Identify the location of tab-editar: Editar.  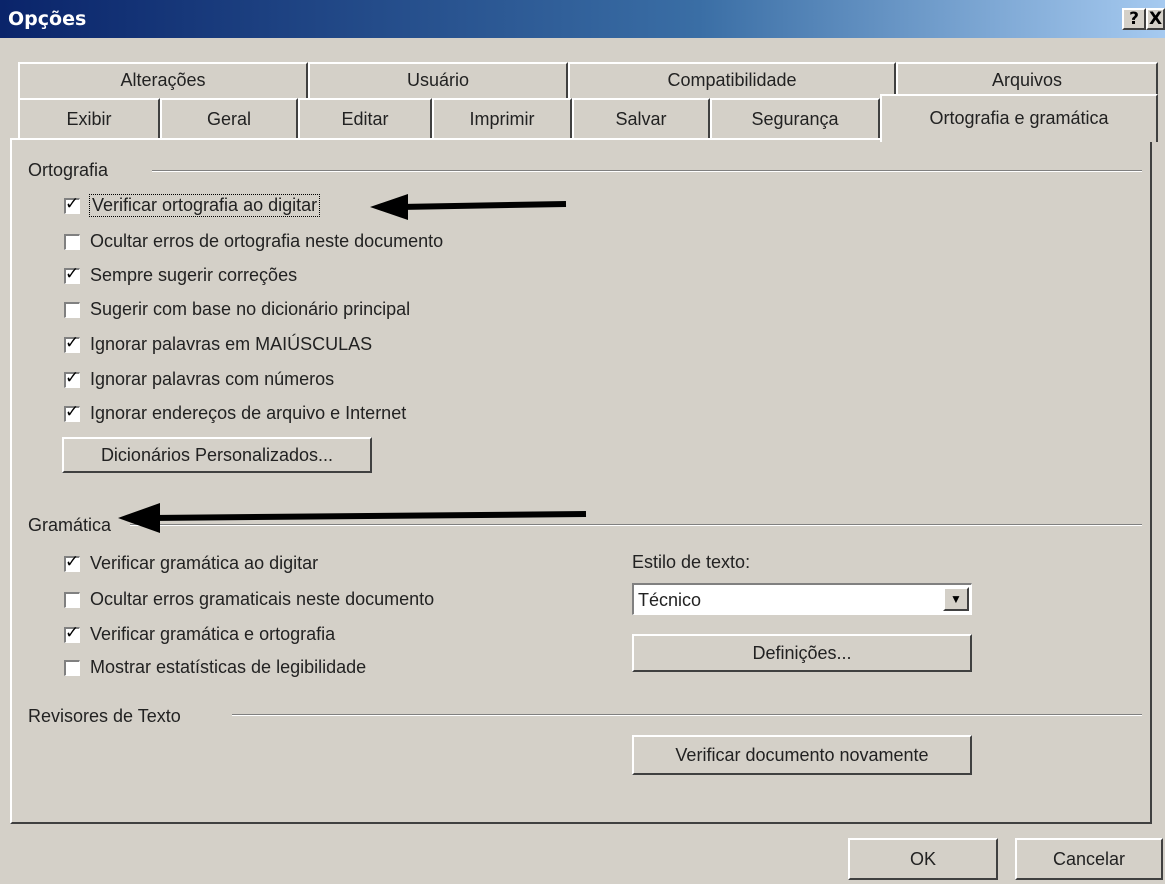
(365, 118).